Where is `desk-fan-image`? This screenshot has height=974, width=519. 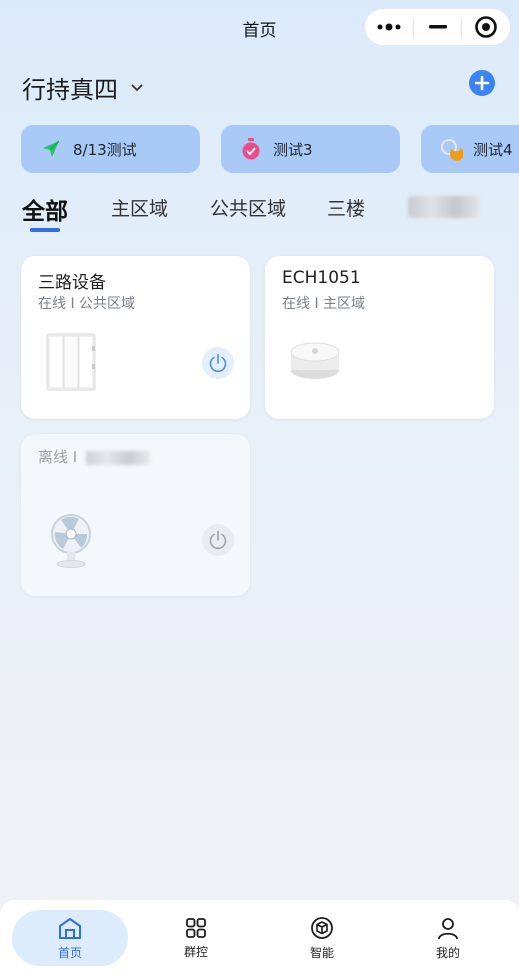
desk-fan-image is located at coordinates (71, 541).